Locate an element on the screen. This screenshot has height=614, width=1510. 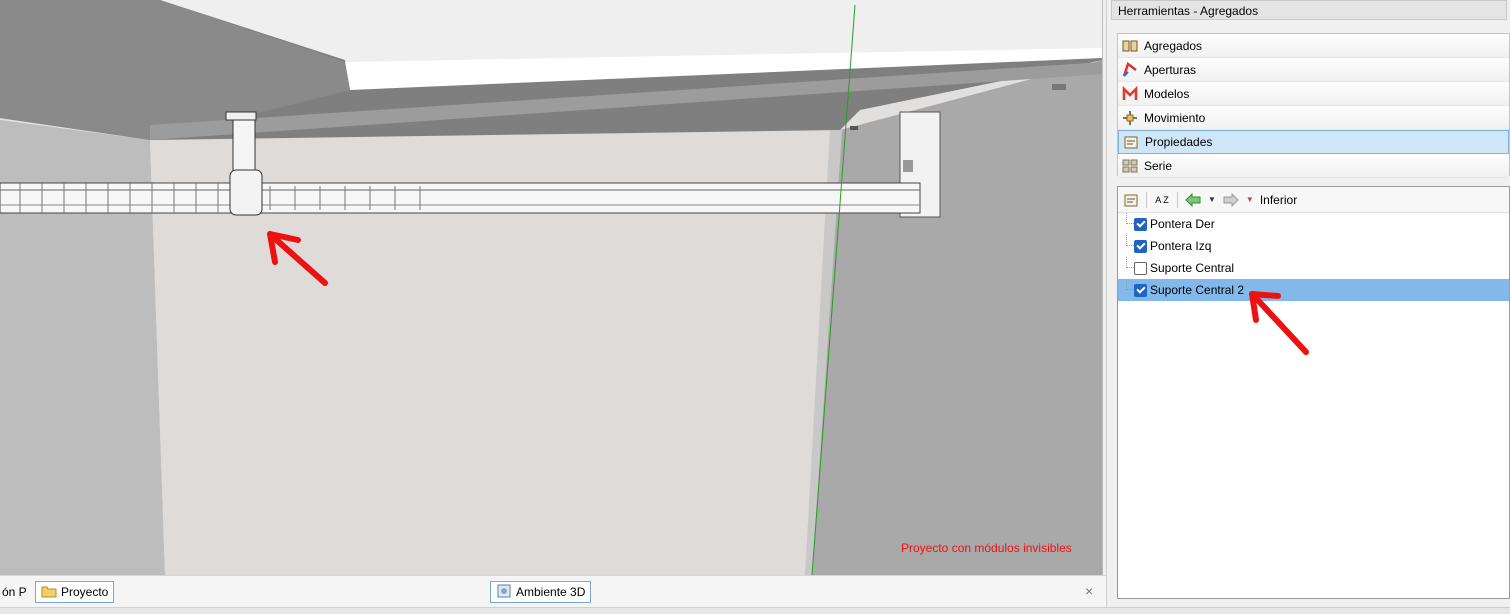
tree-item-pontera-der: Pontera Der is located at coordinates (1313, 224).